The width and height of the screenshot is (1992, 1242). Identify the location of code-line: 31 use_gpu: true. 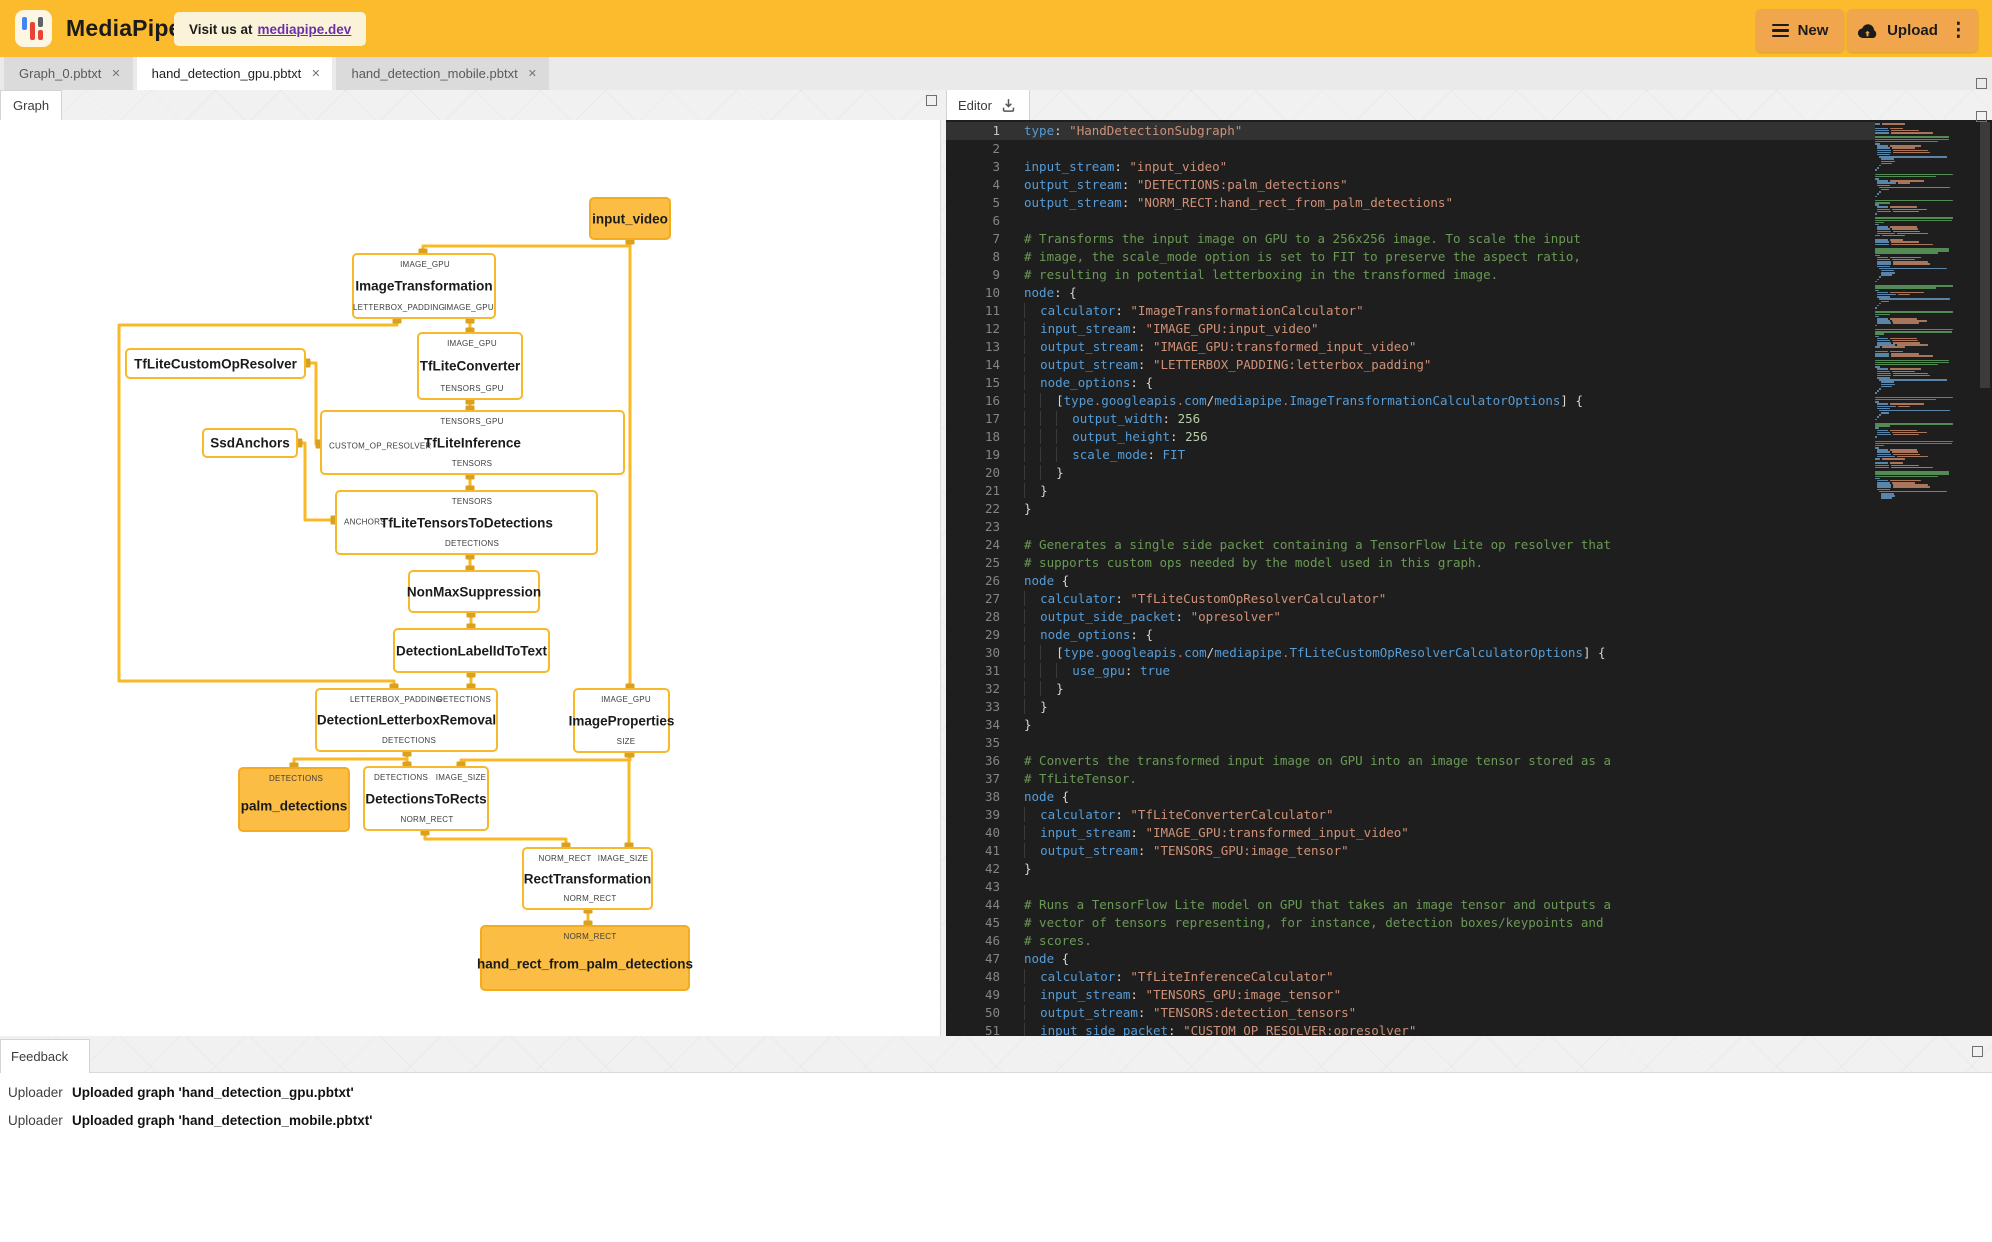
(1077, 670).